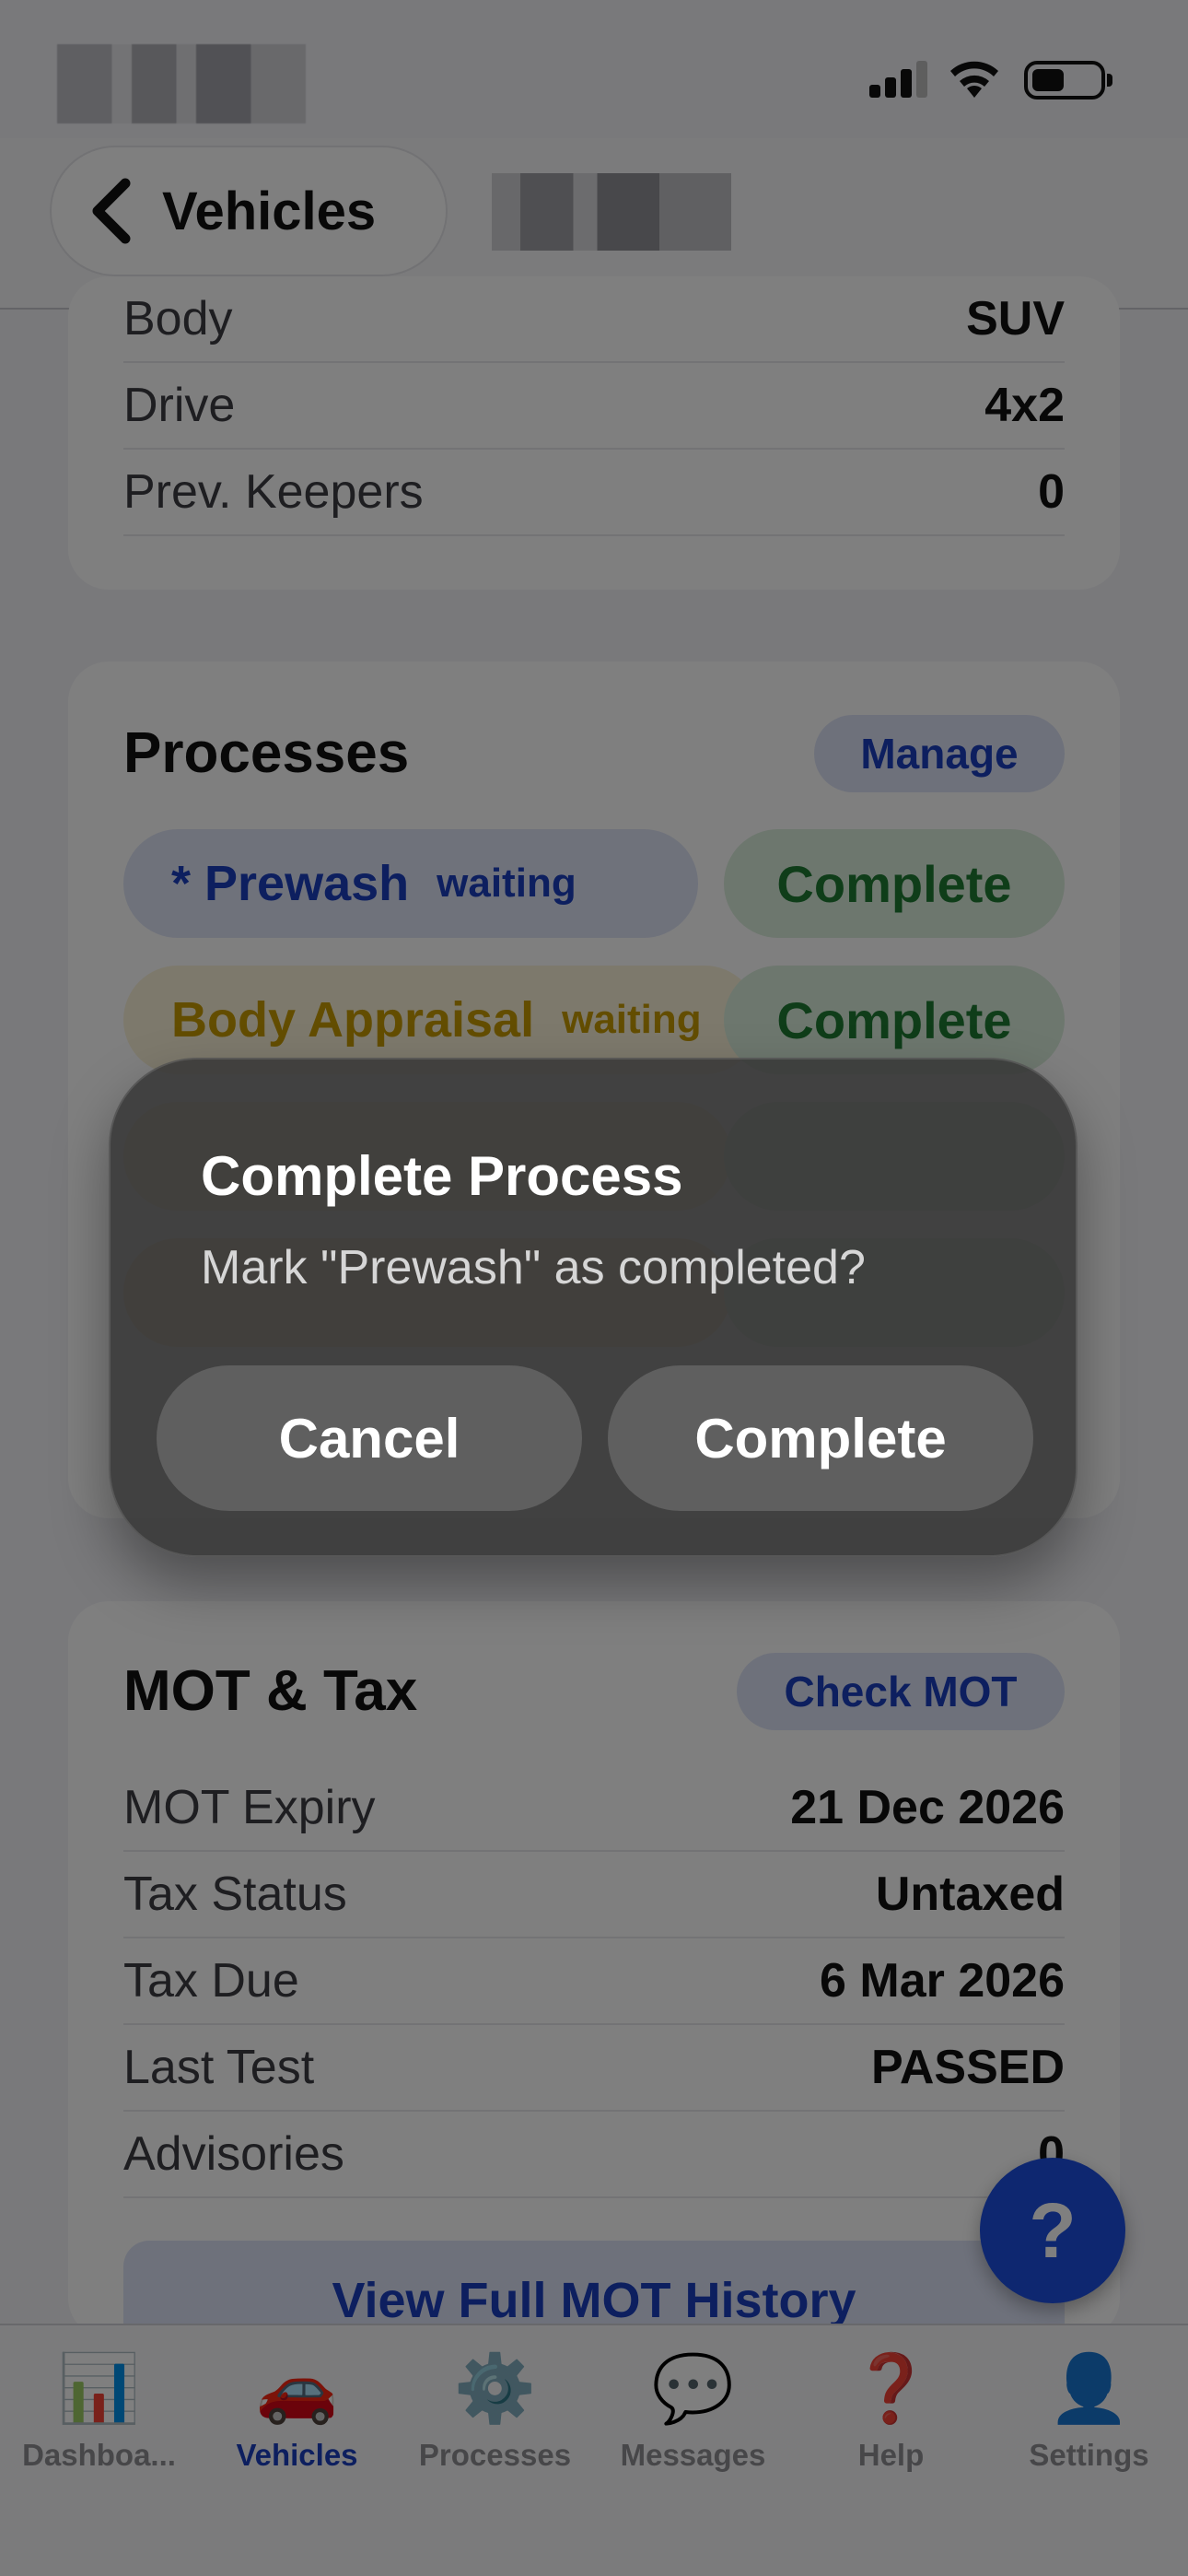 This screenshot has height=2576, width=1188. What do you see at coordinates (821, 1438) in the screenshot?
I see `alert-complete-button: Complete` at bounding box center [821, 1438].